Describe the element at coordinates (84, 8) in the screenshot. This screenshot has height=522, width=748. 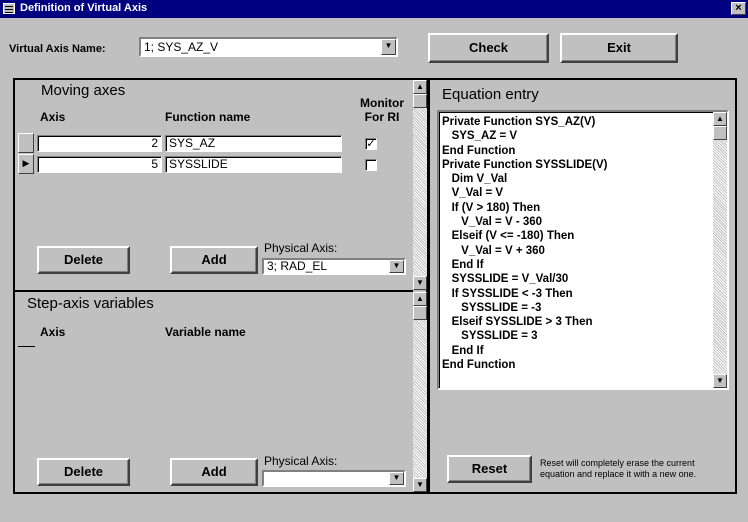
I see `window-title: Definition of Virtual Axis` at that location.